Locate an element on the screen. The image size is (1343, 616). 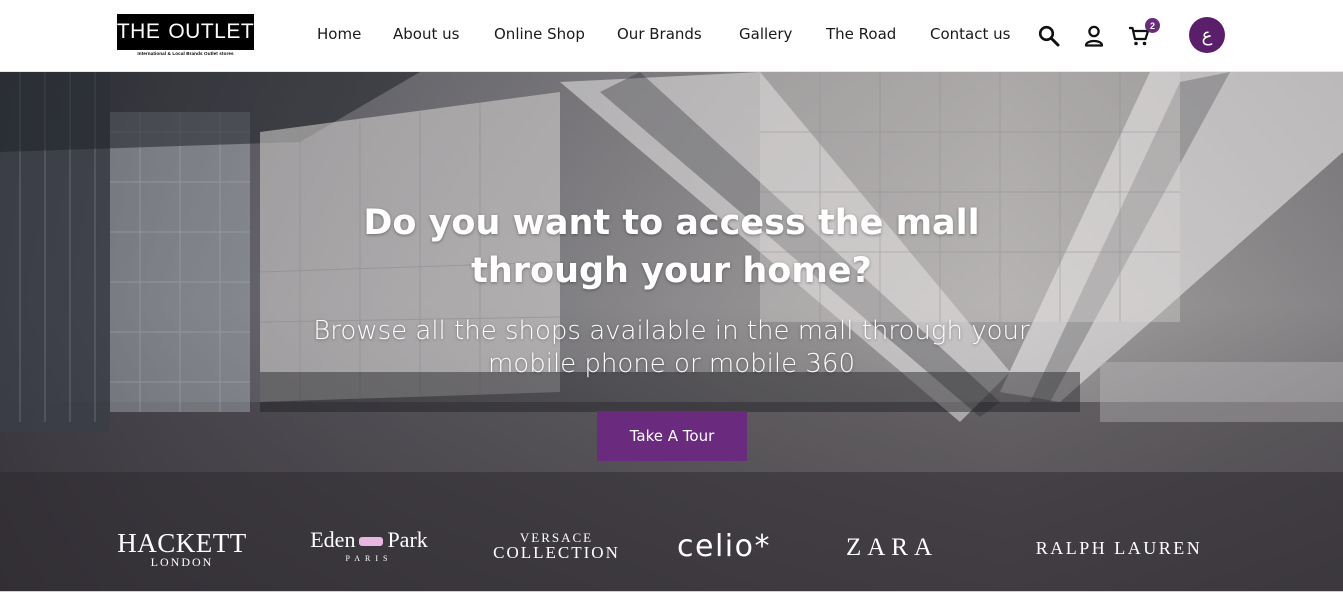
page-bottom-strip is located at coordinates (671, 603).